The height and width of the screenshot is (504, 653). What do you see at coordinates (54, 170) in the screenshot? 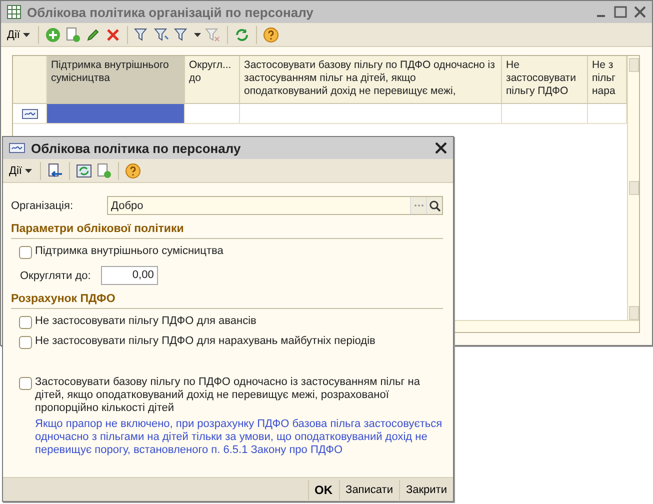
I see `document-arrow-icon` at bounding box center [54, 170].